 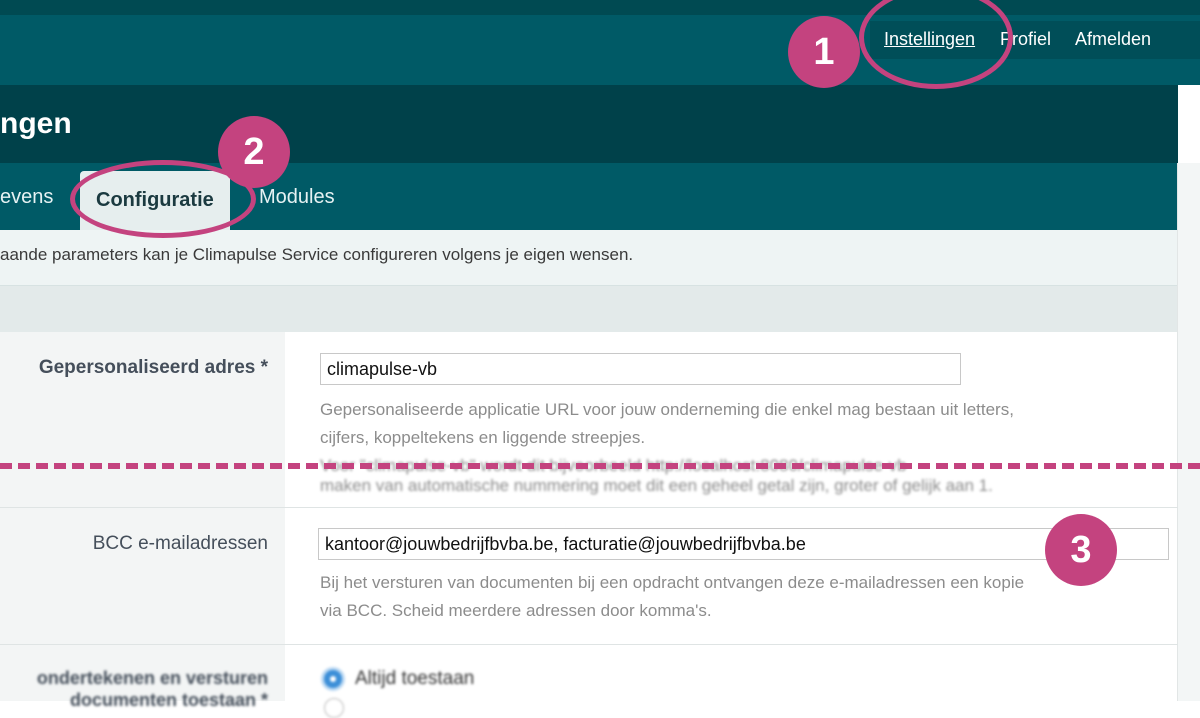 What do you see at coordinates (142, 576) in the screenshot?
I see `label-column` at bounding box center [142, 576].